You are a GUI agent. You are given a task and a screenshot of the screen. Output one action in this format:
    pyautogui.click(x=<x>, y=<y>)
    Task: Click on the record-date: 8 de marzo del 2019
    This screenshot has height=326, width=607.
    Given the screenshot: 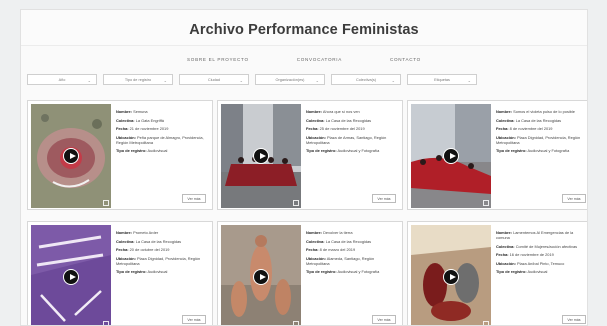 What is the action you would take?
    pyautogui.click(x=337, y=249)
    